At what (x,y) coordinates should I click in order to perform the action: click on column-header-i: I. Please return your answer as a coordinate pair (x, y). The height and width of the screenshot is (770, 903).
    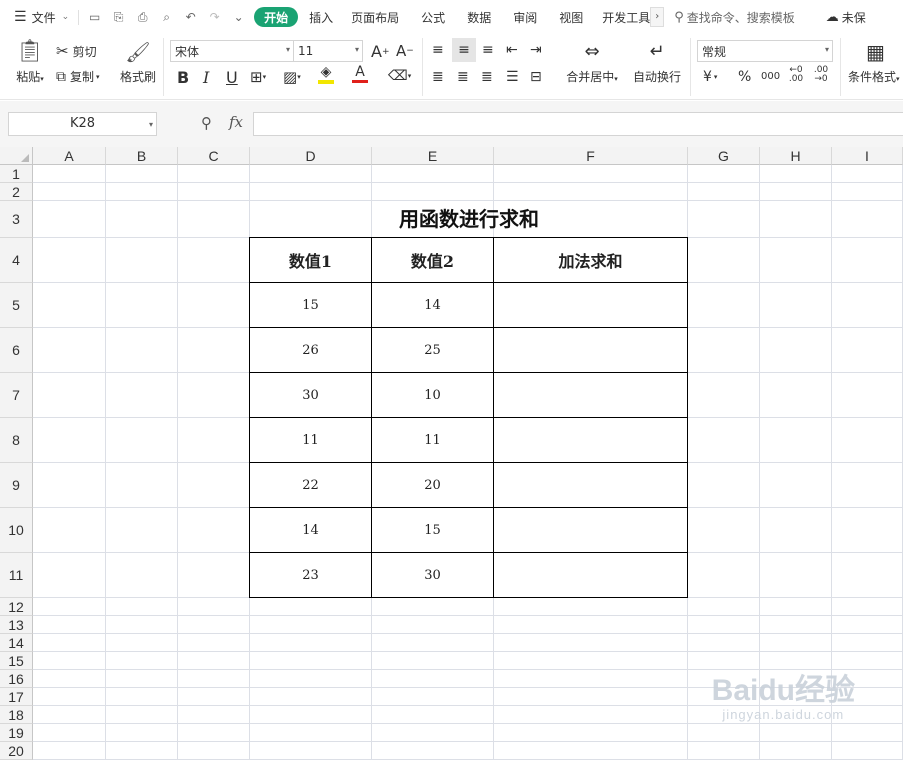
    Looking at the image, I should click on (867, 156).